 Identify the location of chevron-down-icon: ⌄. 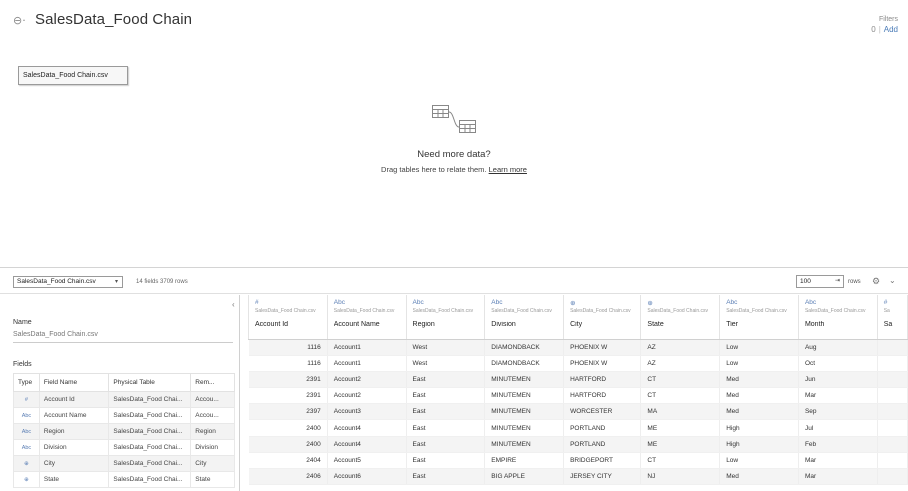
(892, 280).